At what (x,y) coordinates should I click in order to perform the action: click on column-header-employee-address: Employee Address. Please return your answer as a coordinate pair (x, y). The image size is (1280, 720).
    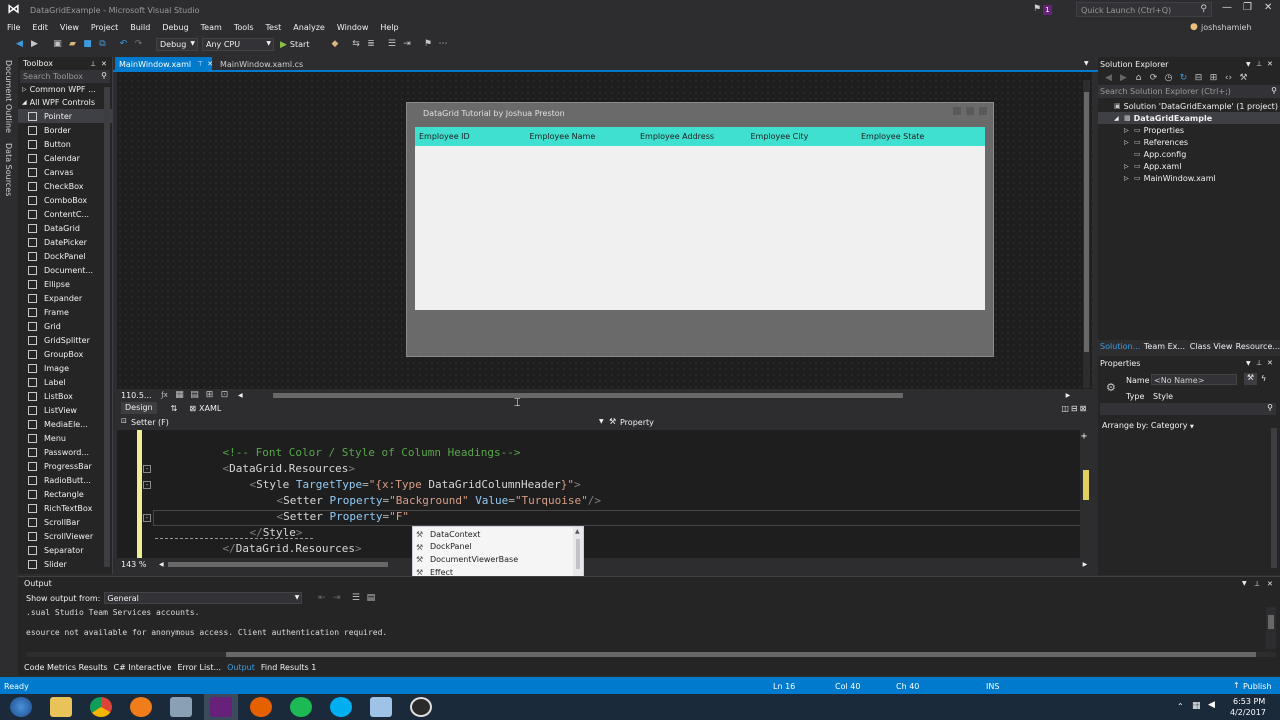
    Looking at the image, I should click on (695, 136).